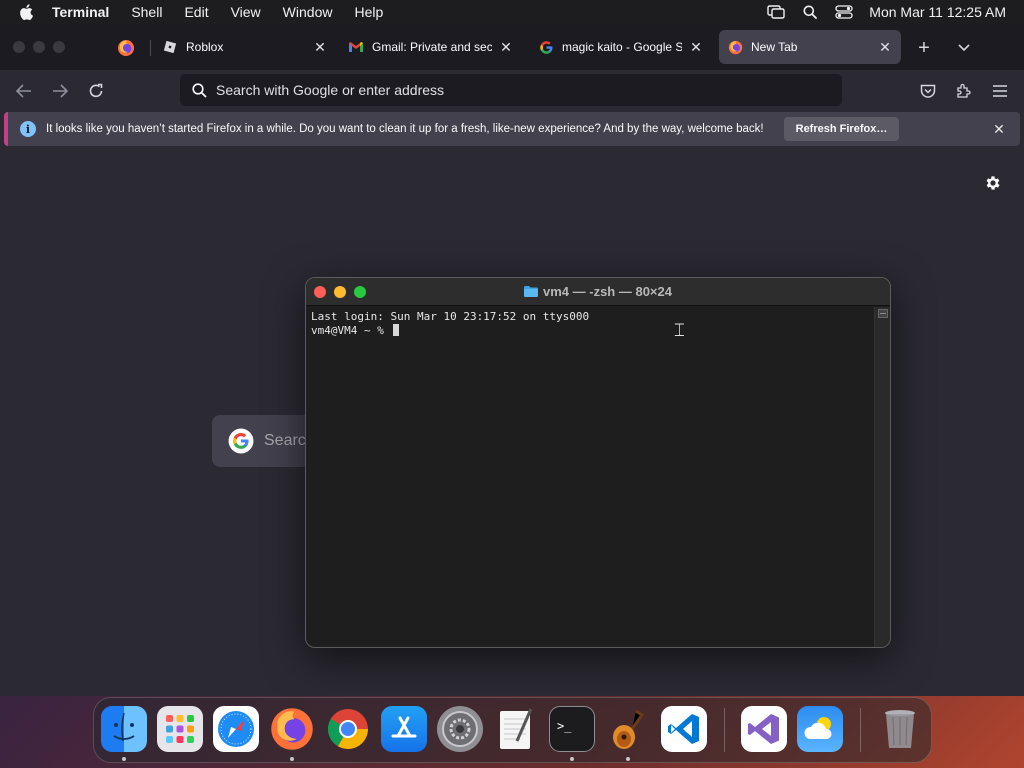  Describe the element at coordinates (308, 12) in the screenshot. I see `menu-window: Window` at that location.